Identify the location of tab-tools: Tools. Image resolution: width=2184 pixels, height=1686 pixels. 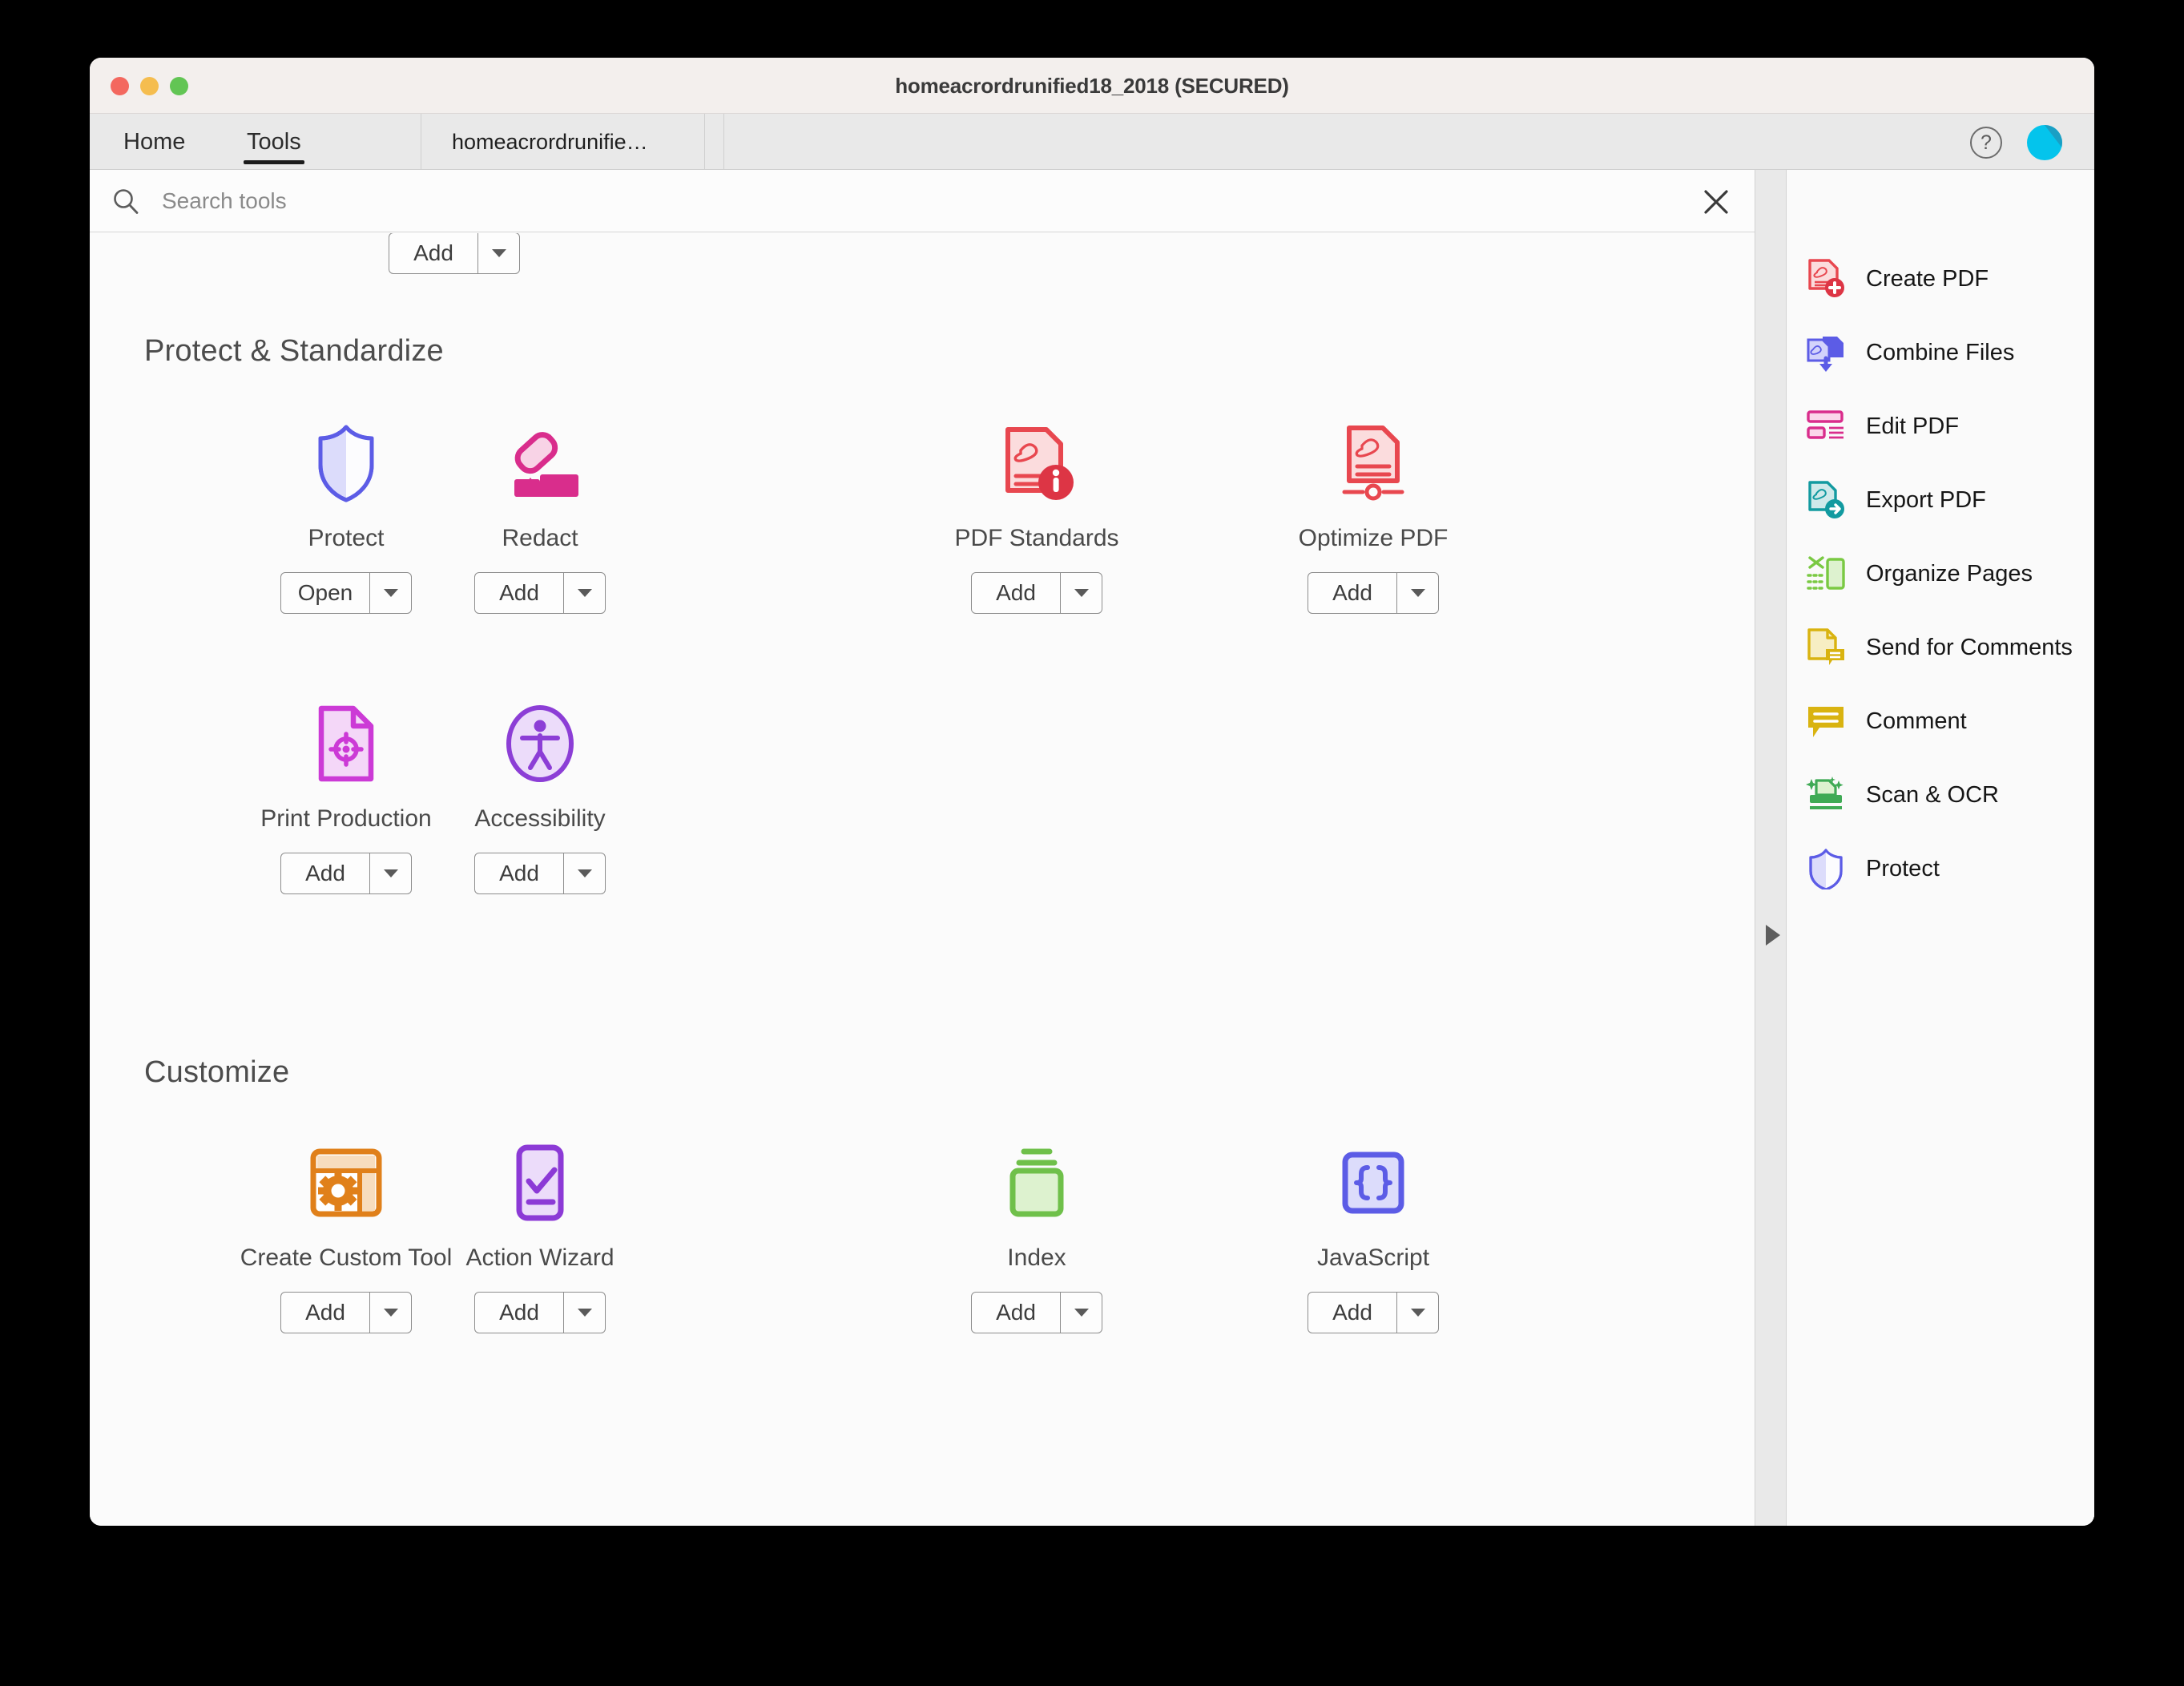
(274, 142).